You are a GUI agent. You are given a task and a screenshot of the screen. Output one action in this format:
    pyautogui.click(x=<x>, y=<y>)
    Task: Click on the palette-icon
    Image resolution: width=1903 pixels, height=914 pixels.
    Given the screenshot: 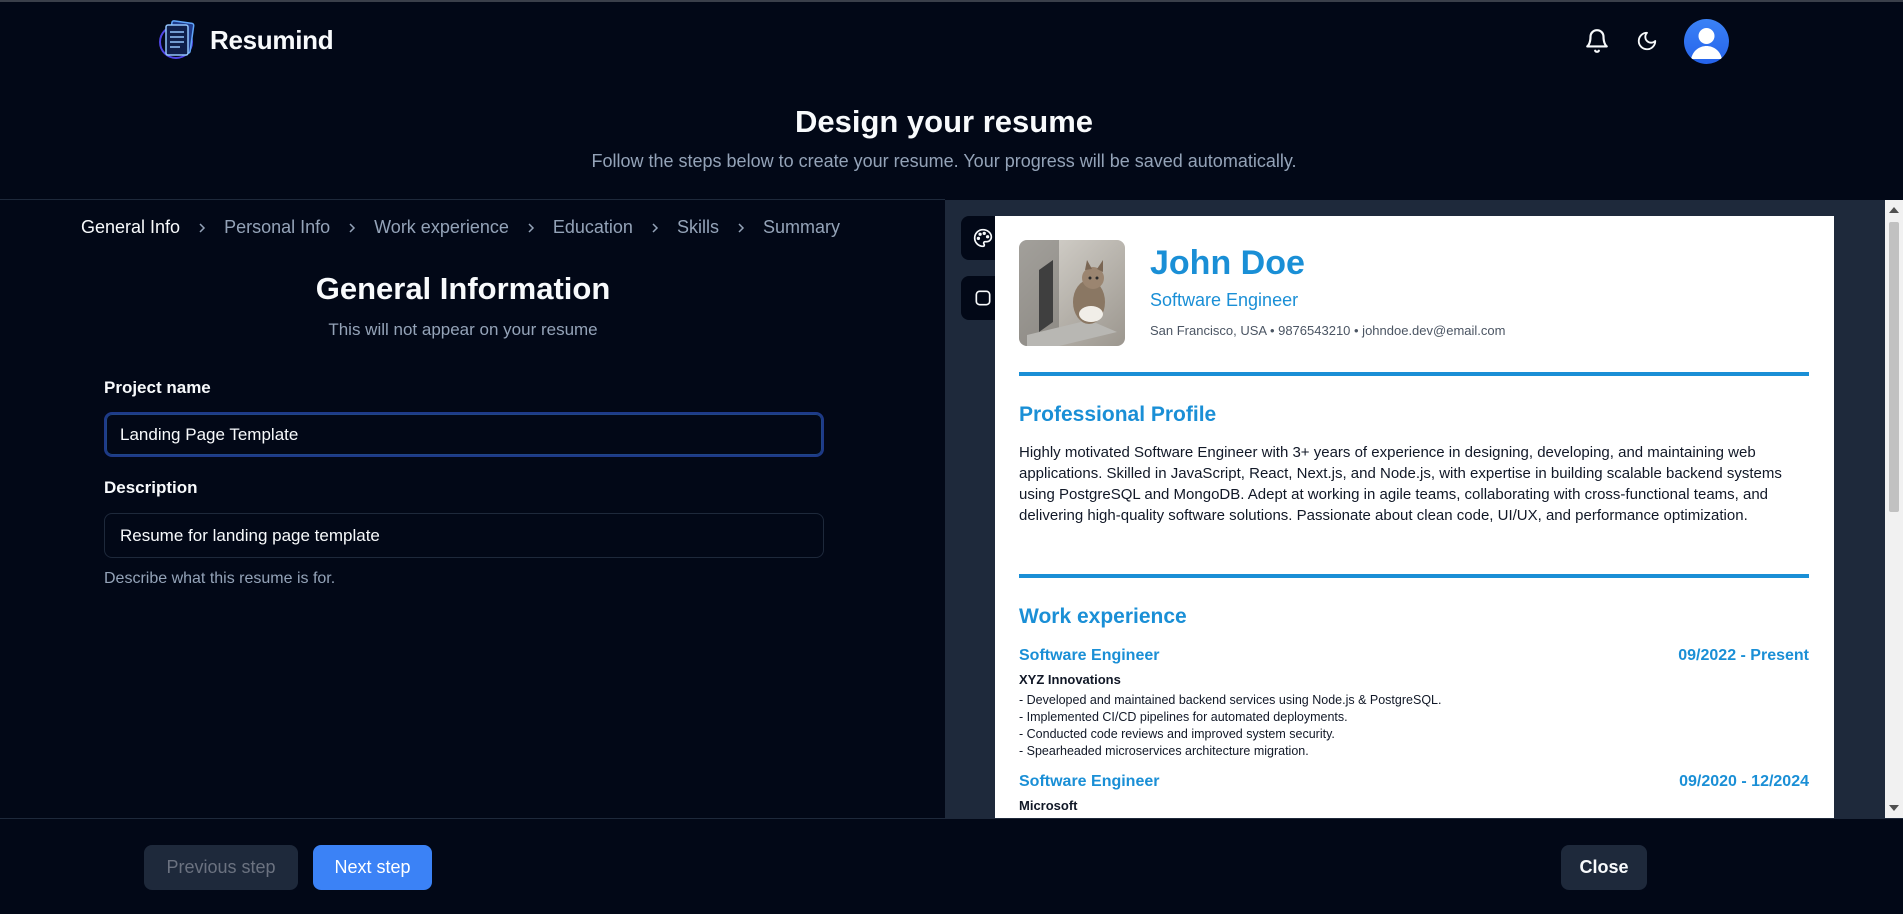 What is the action you would take?
    pyautogui.click(x=983, y=238)
    